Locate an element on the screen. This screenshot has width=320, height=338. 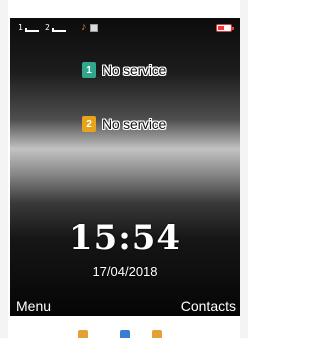
sim1-status-text: No service is located at coordinates (134, 70).